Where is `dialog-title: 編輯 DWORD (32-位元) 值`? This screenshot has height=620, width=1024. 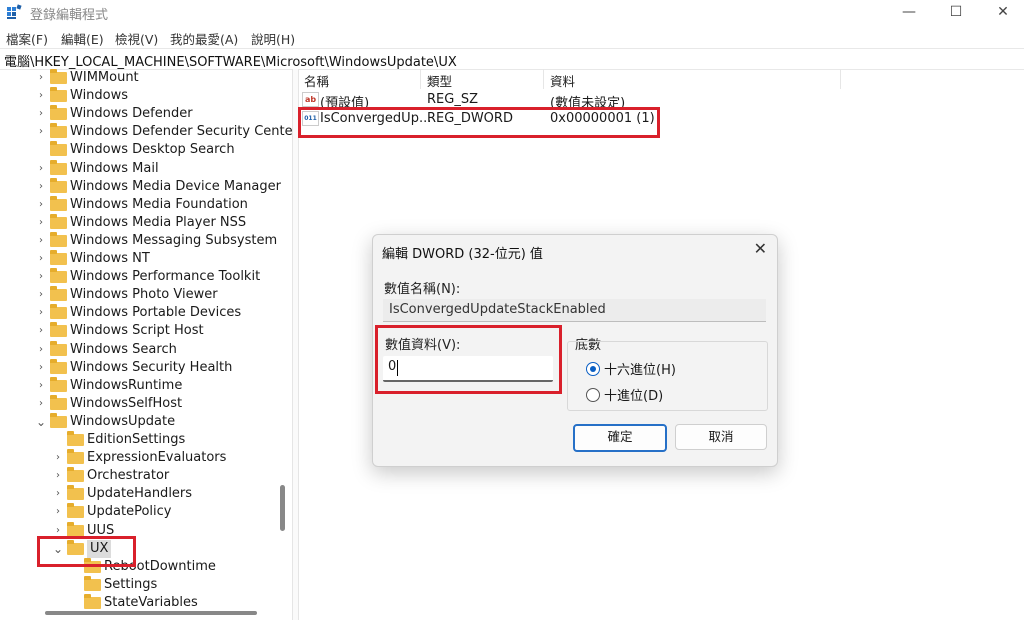 dialog-title: 編輯 DWORD (32-位元) 值 is located at coordinates (462, 254).